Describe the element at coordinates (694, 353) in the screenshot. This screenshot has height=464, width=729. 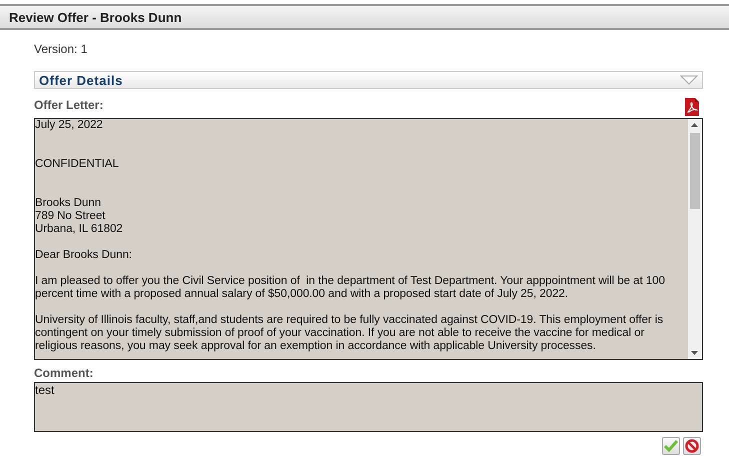
I see `scroll-down-icon` at that location.